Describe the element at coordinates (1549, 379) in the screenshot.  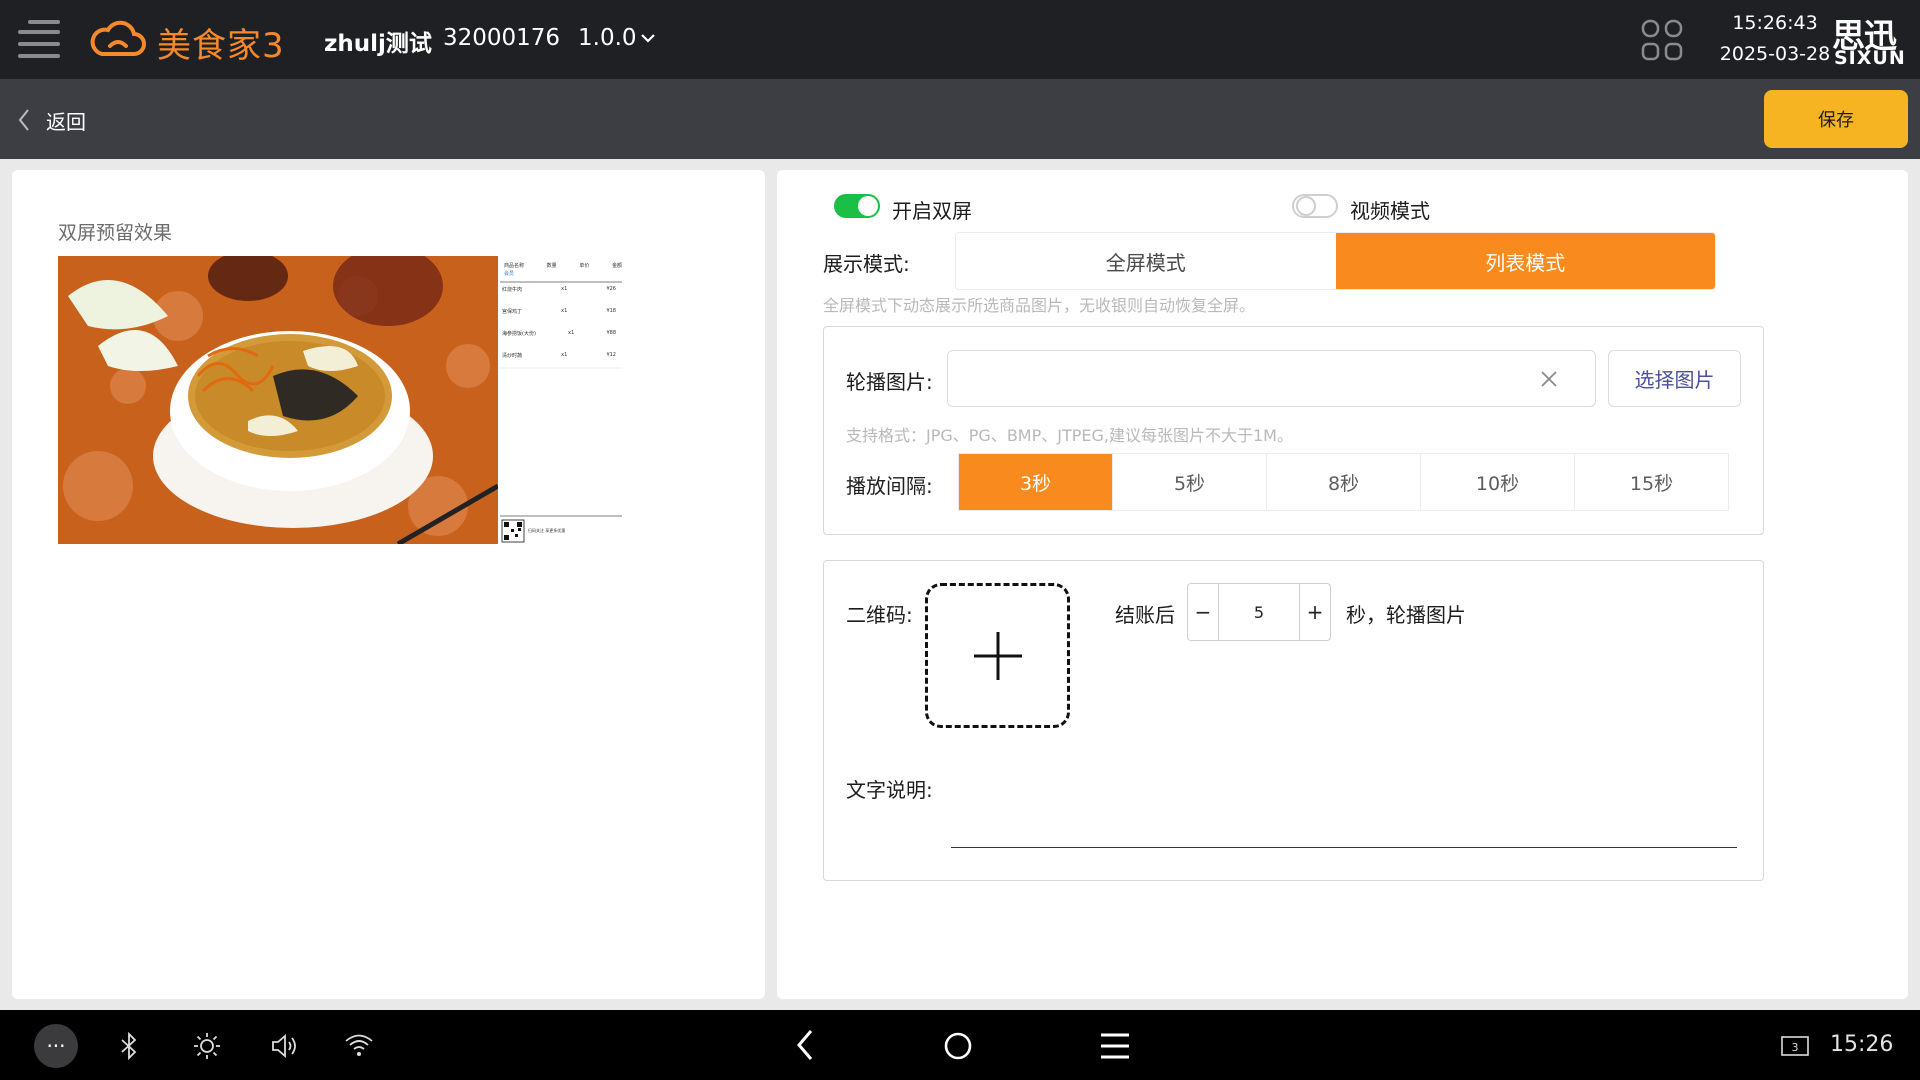
I see `close-icon` at that location.